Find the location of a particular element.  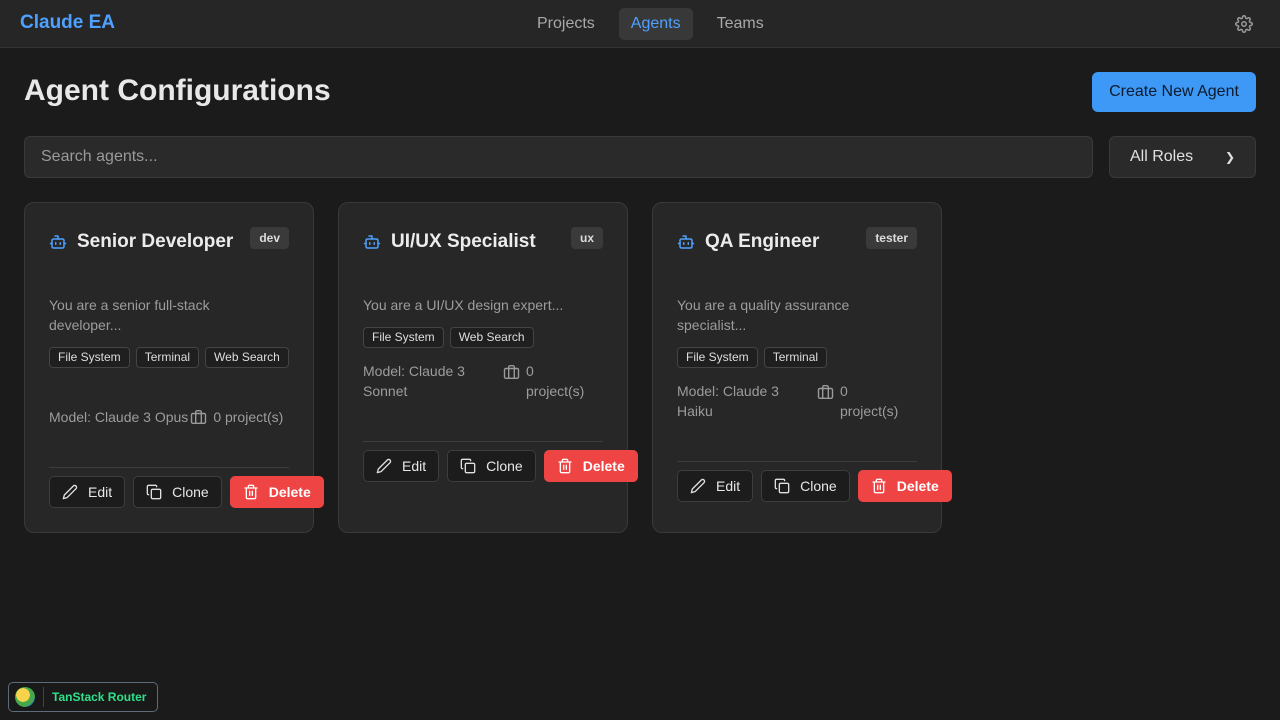

tool-tags: File System Terminal is located at coordinates (797, 357).